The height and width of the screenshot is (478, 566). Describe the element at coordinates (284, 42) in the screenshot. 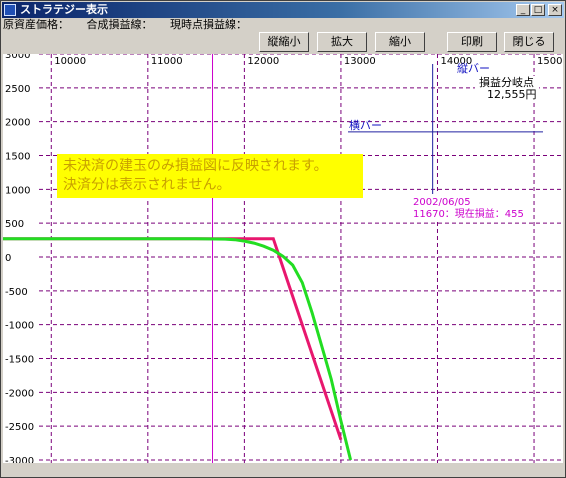

I see `reset-zoom-button: 縦縮小` at that location.